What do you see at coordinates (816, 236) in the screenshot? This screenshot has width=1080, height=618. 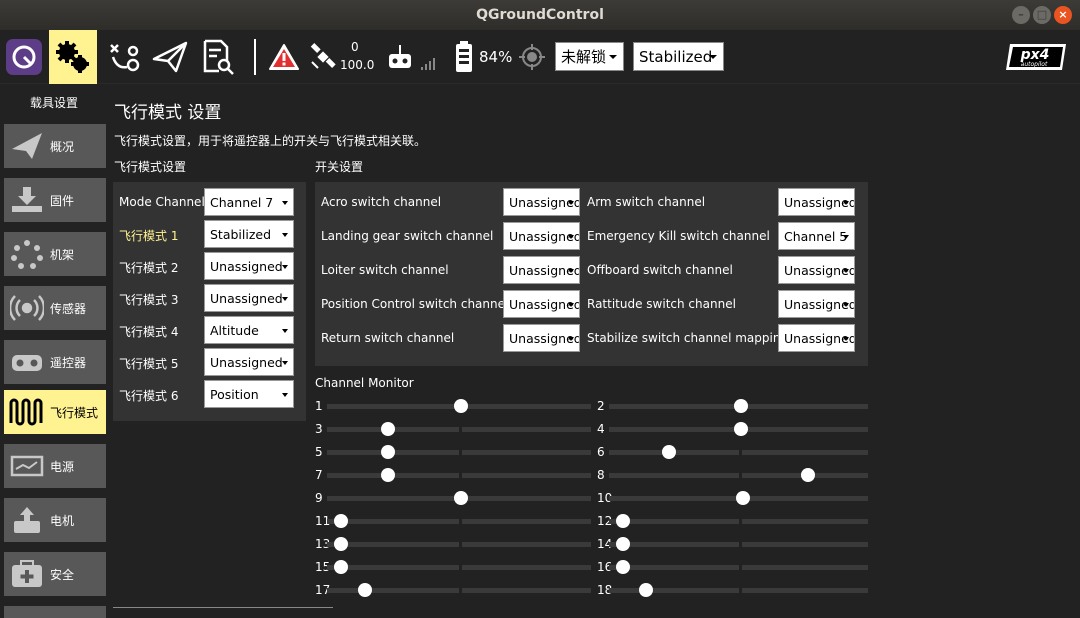 I see `switch-channel-dropdown: Channel 5` at bounding box center [816, 236].